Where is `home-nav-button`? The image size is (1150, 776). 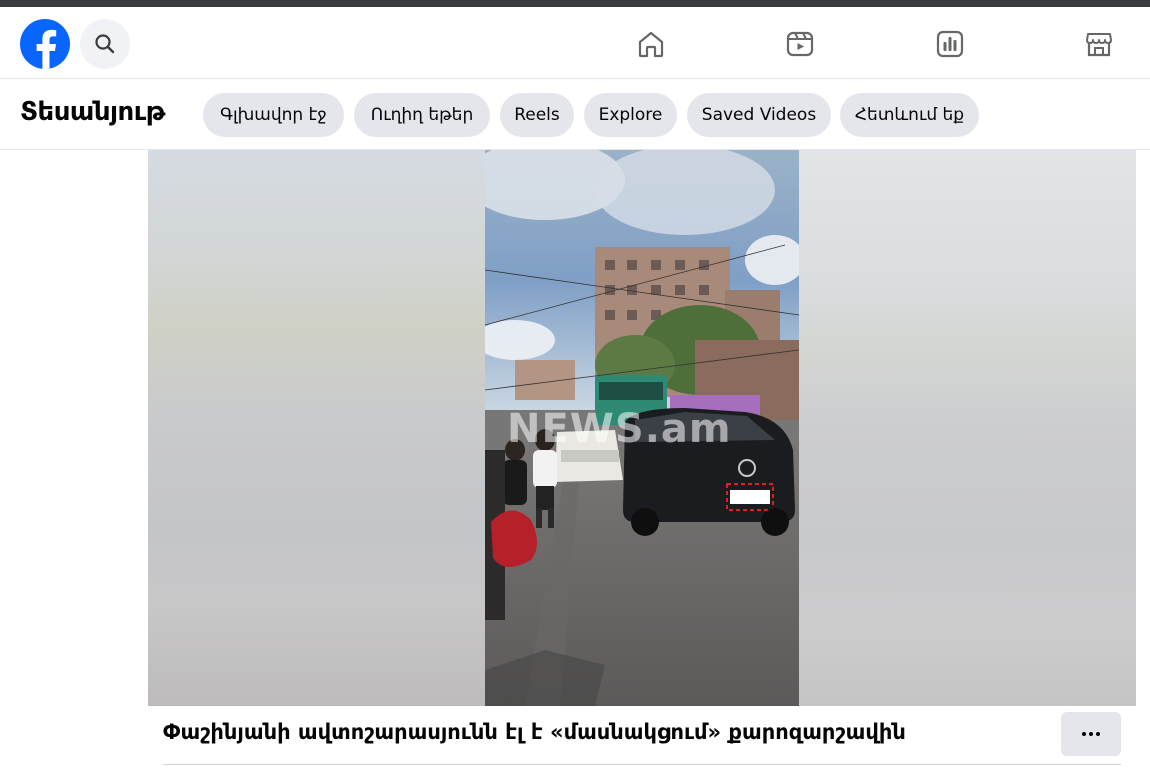 home-nav-button is located at coordinates (651, 44).